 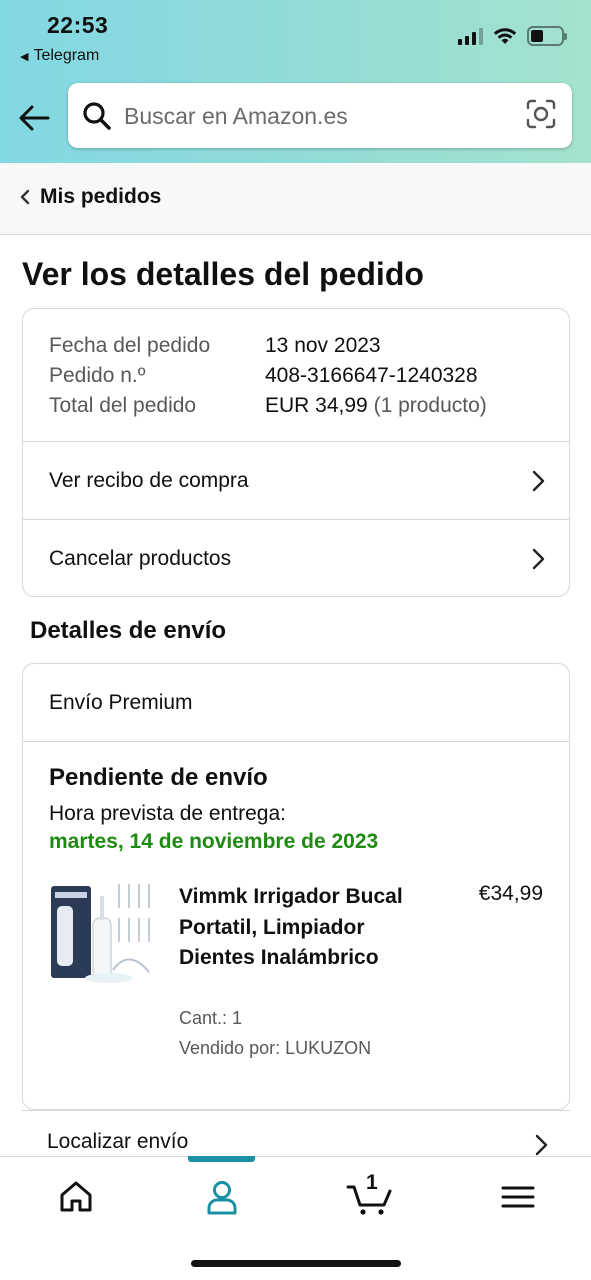 What do you see at coordinates (211, 1018) in the screenshot?
I see `product-quantity: Cant.: 1` at bounding box center [211, 1018].